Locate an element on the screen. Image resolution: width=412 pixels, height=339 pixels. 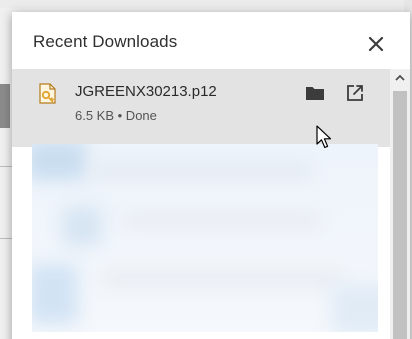
folder-icon is located at coordinates (315, 93).